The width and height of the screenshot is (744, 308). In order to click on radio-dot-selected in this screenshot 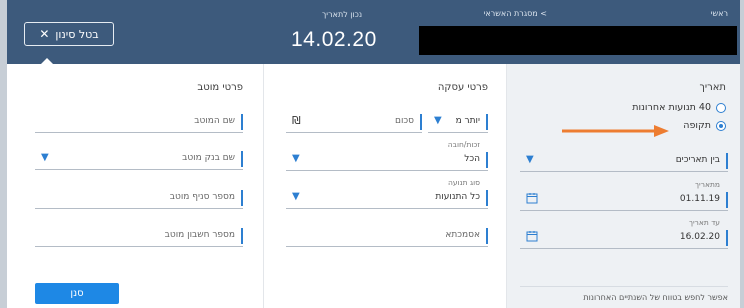, I will do `click(721, 125)`.